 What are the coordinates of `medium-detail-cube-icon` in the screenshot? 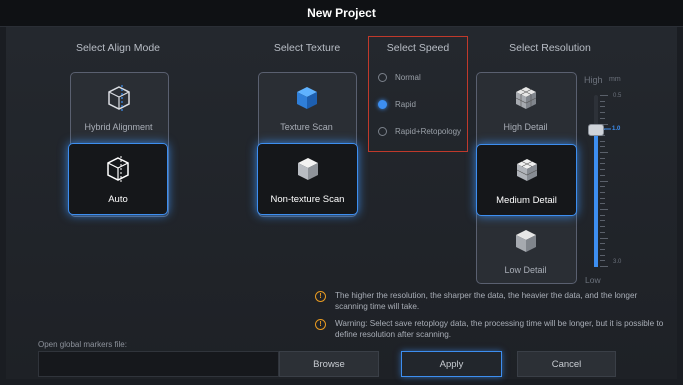 It's located at (526, 170).